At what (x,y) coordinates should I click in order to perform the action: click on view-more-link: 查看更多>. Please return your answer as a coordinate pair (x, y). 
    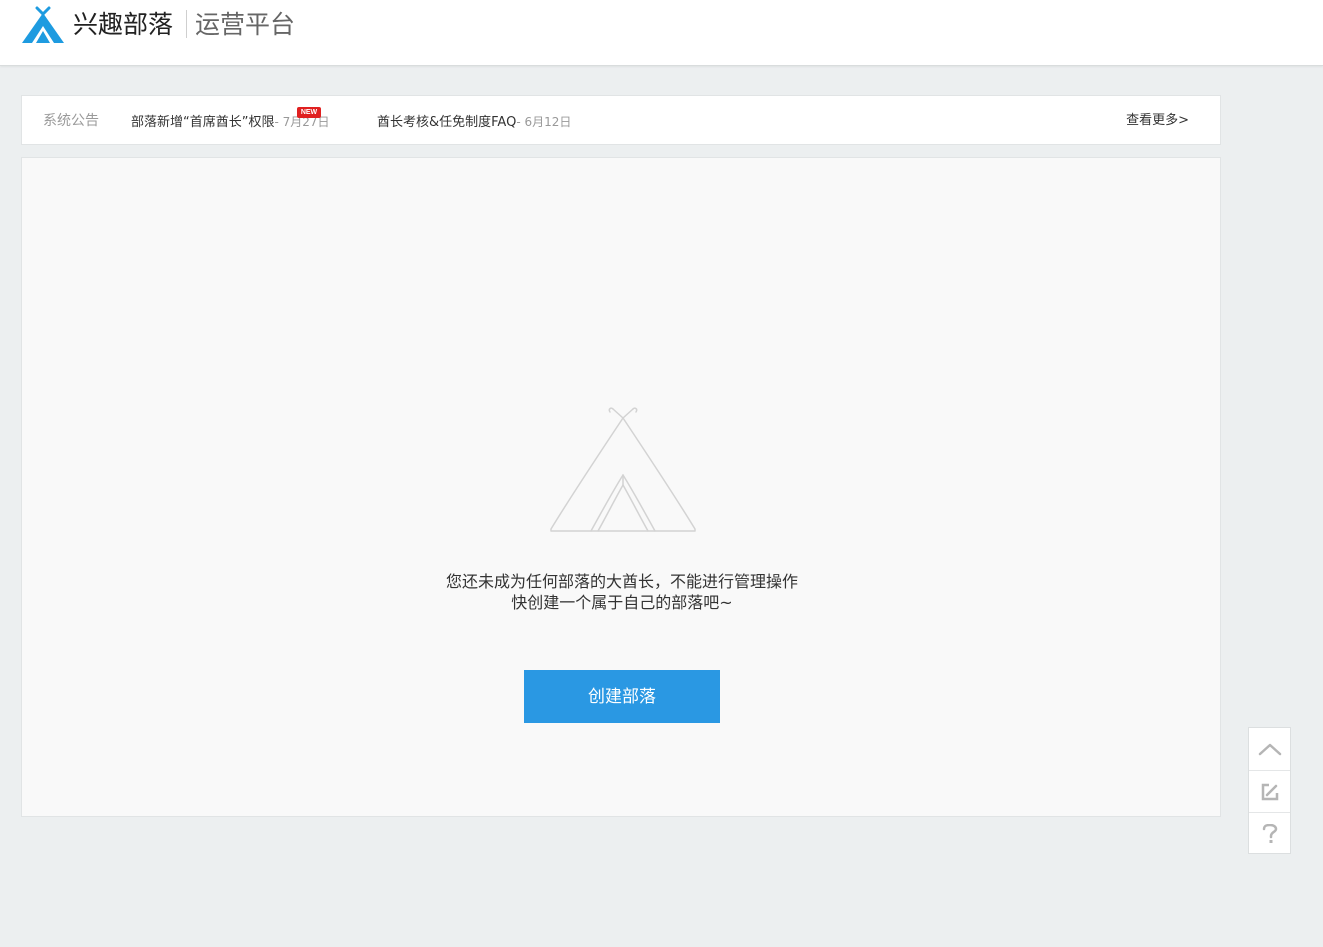
    Looking at the image, I should click on (1157, 121).